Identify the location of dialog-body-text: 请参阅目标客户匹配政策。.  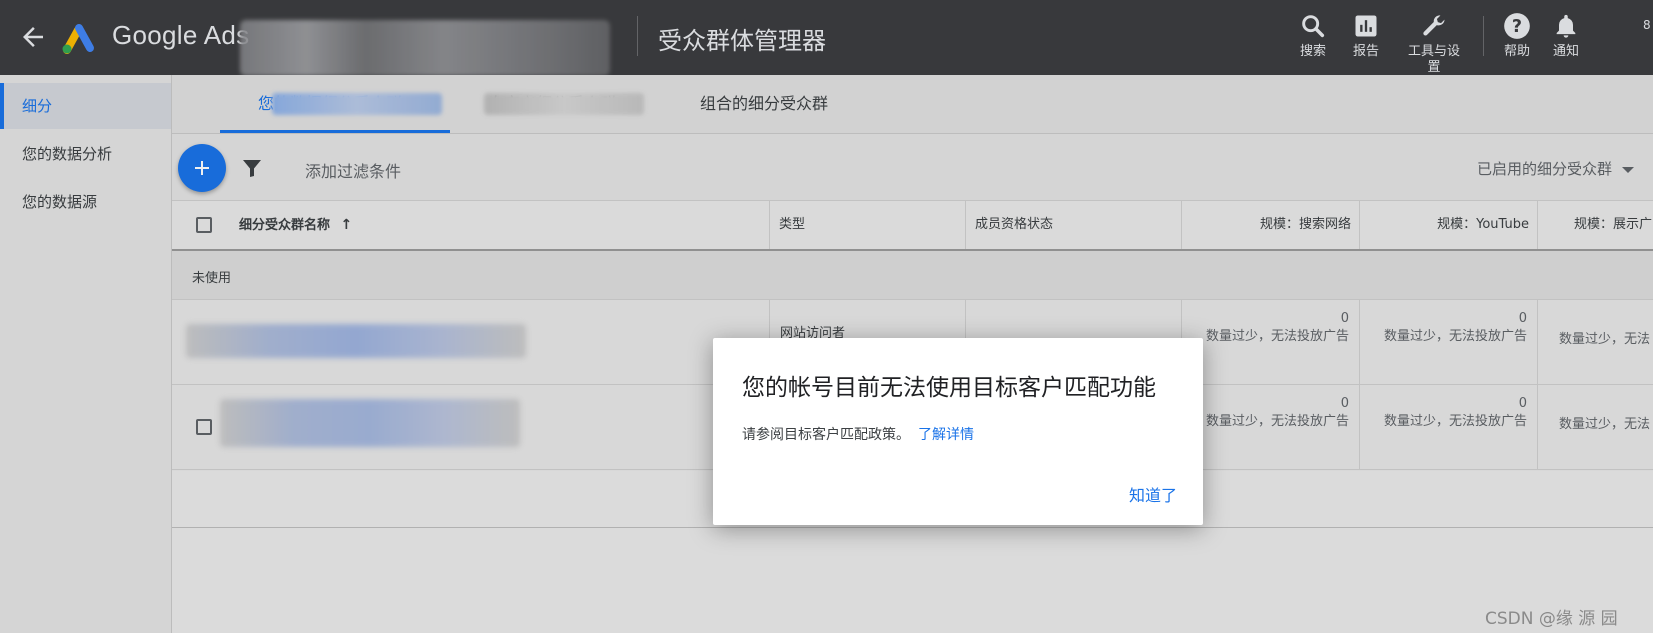
(826, 435).